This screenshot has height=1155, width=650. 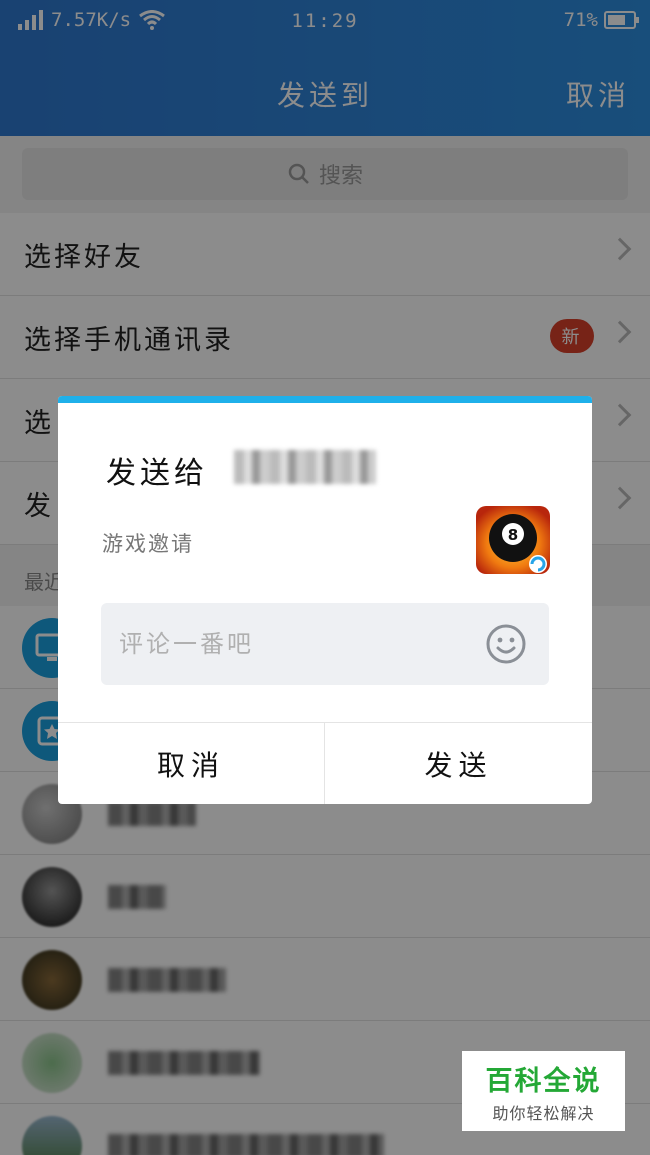 I want to click on send-button: 发送, so click(x=458, y=763).